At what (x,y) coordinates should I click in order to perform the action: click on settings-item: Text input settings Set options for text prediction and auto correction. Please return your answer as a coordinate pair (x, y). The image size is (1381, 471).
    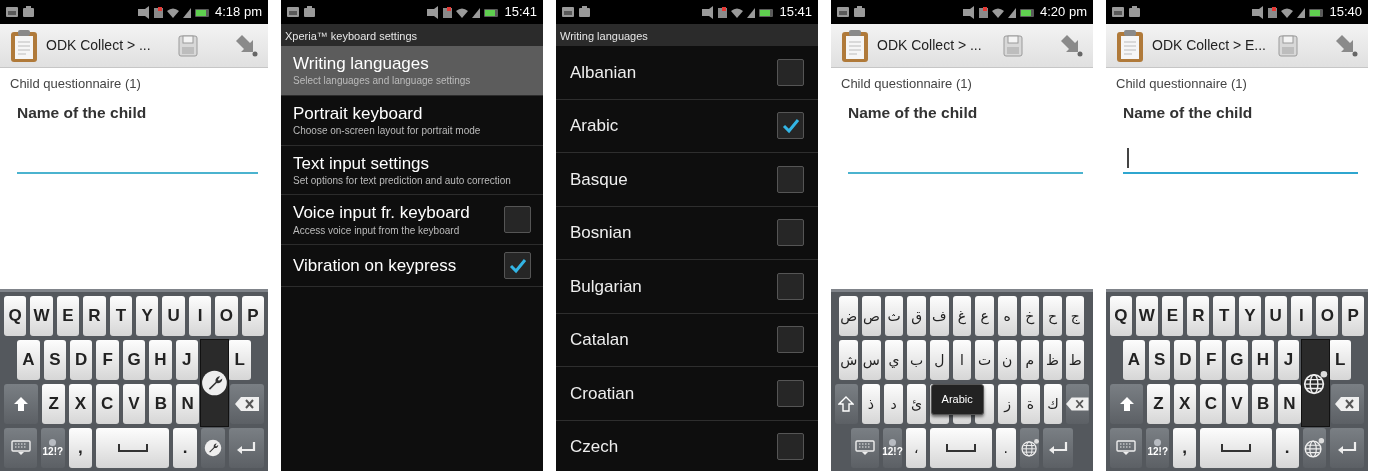
    Looking at the image, I should click on (412, 170).